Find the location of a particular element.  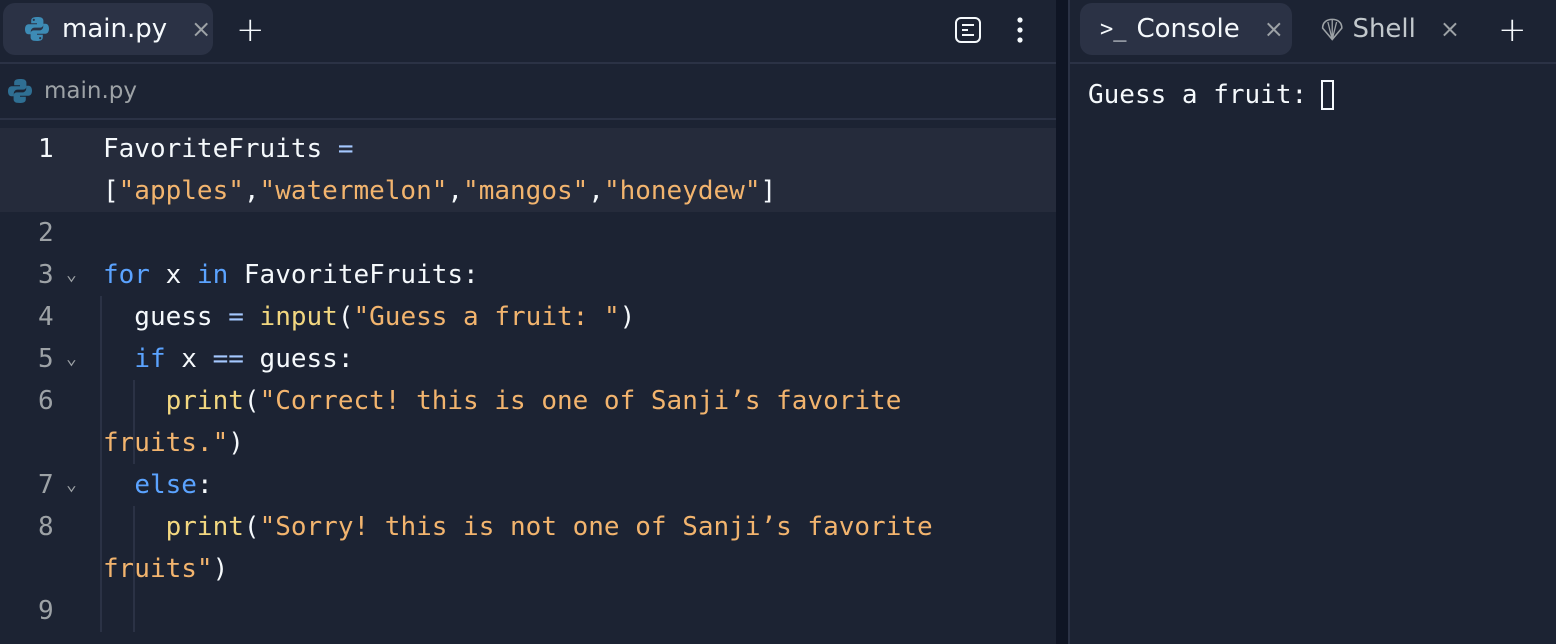

code-token: == is located at coordinates (228, 359).